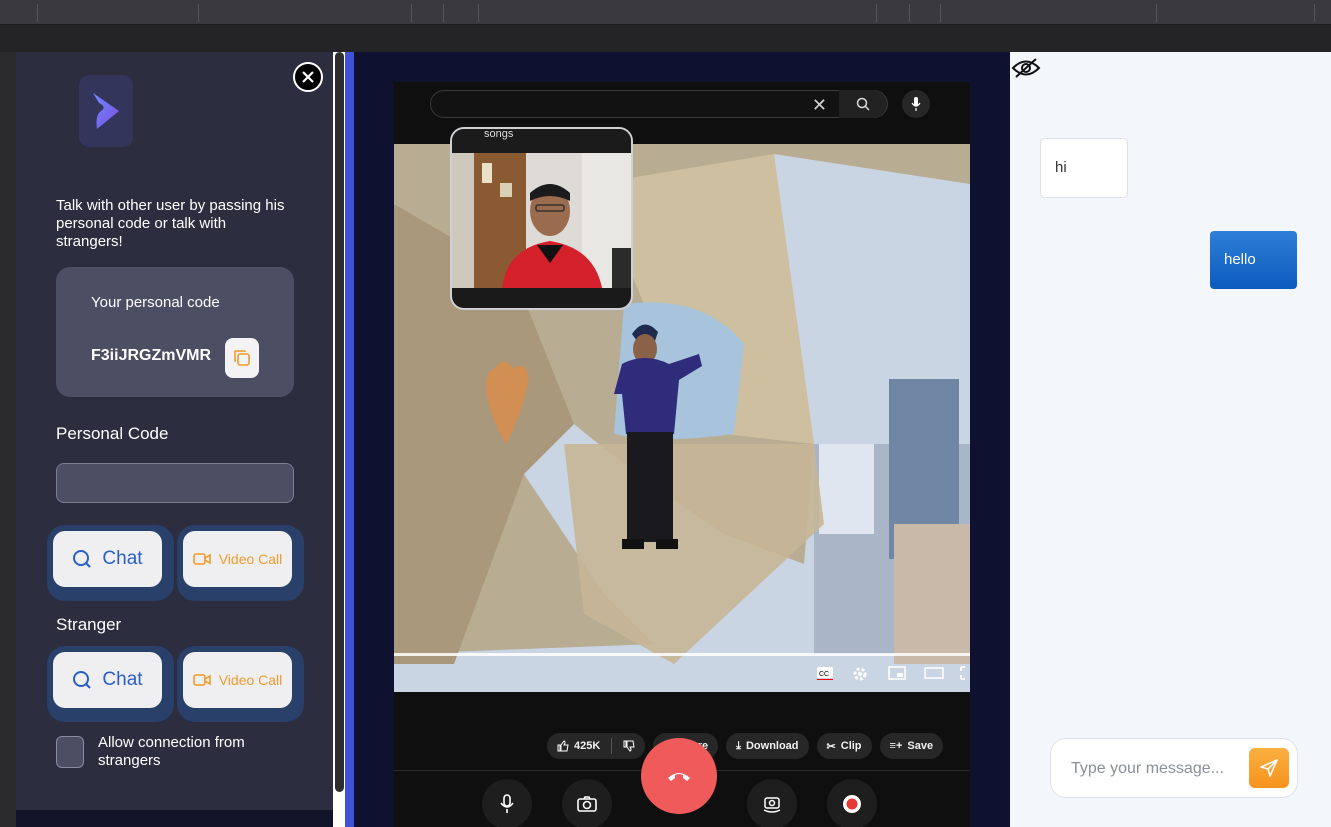  Describe the element at coordinates (175, 332) in the screenshot. I see `personal-code-card: Your personal code F3iiJRGZmVMR` at that location.